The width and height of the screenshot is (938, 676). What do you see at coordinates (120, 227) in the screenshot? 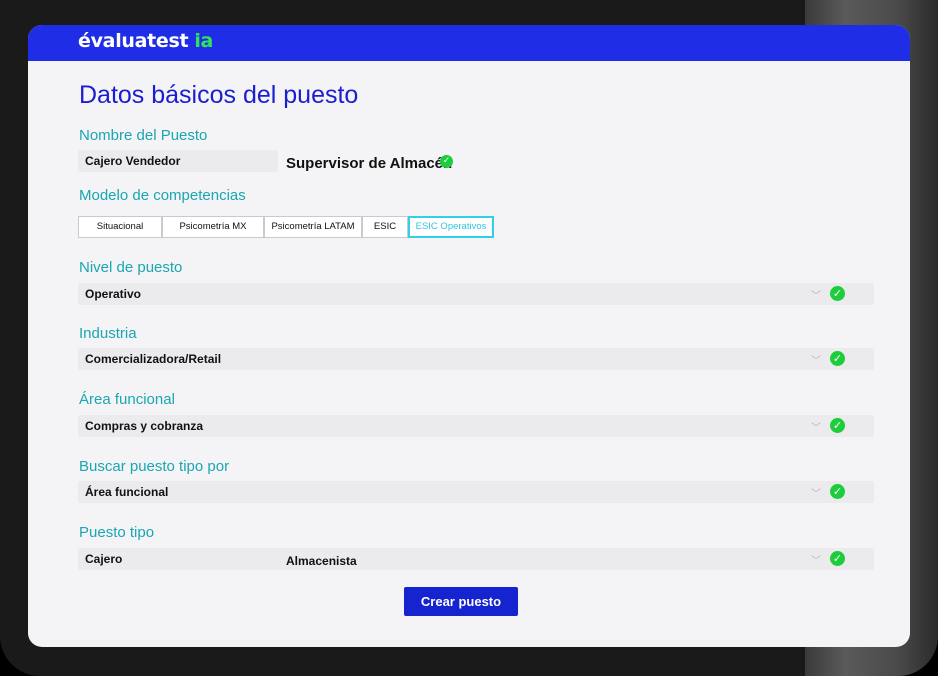
I see `tab-situacional: Situacional` at bounding box center [120, 227].